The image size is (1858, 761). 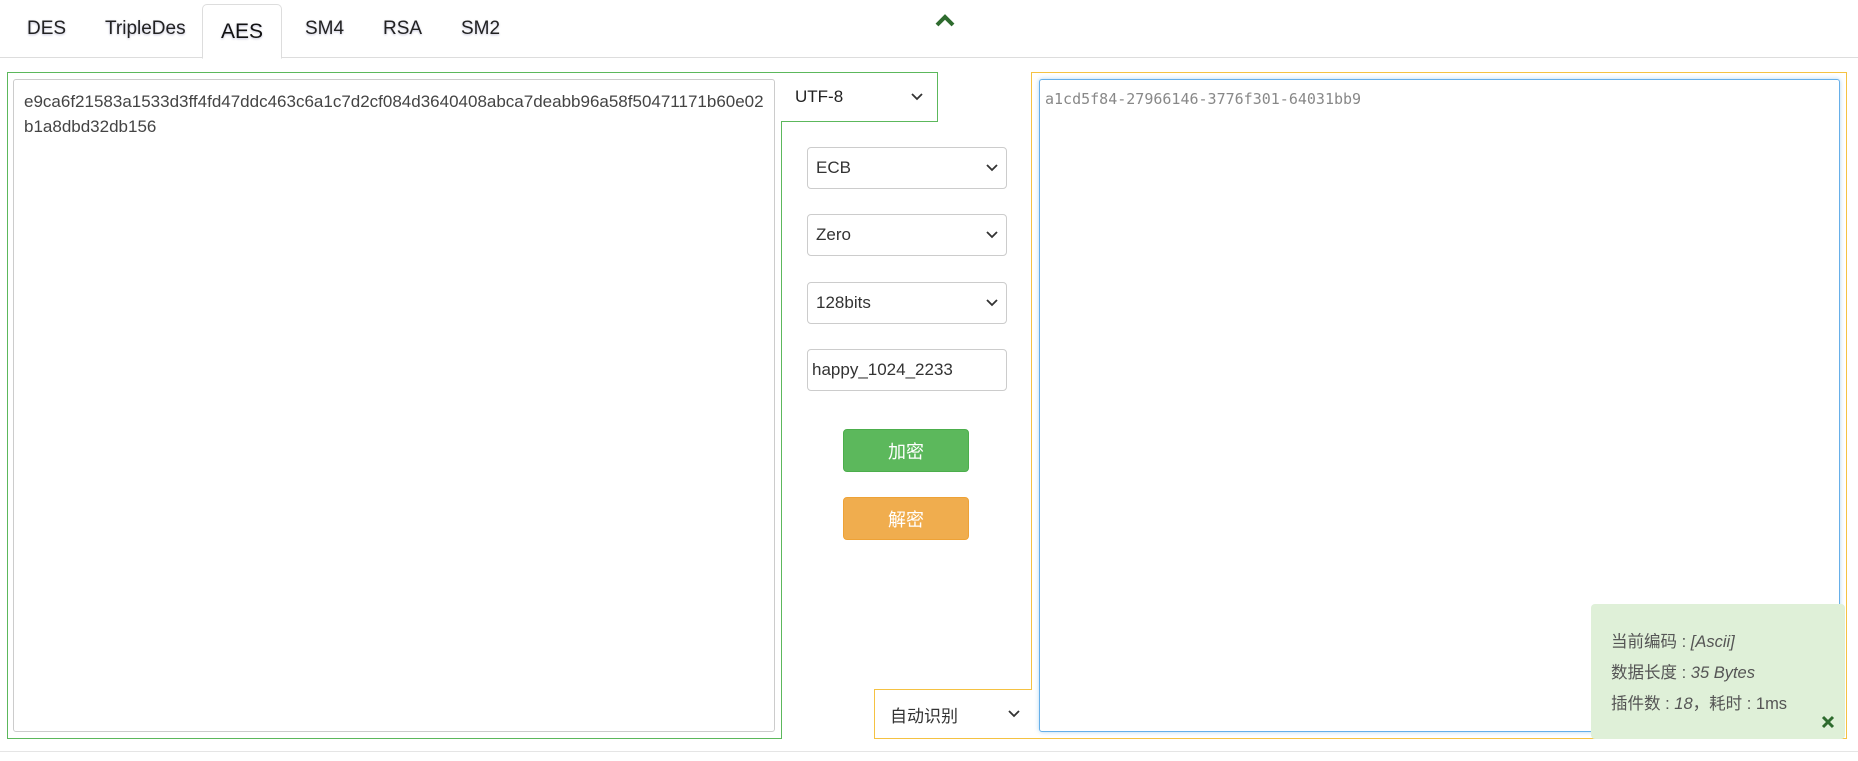 I want to click on length-info-row: 数据长度 : 35 Bytes, so click(x=1718, y=673).